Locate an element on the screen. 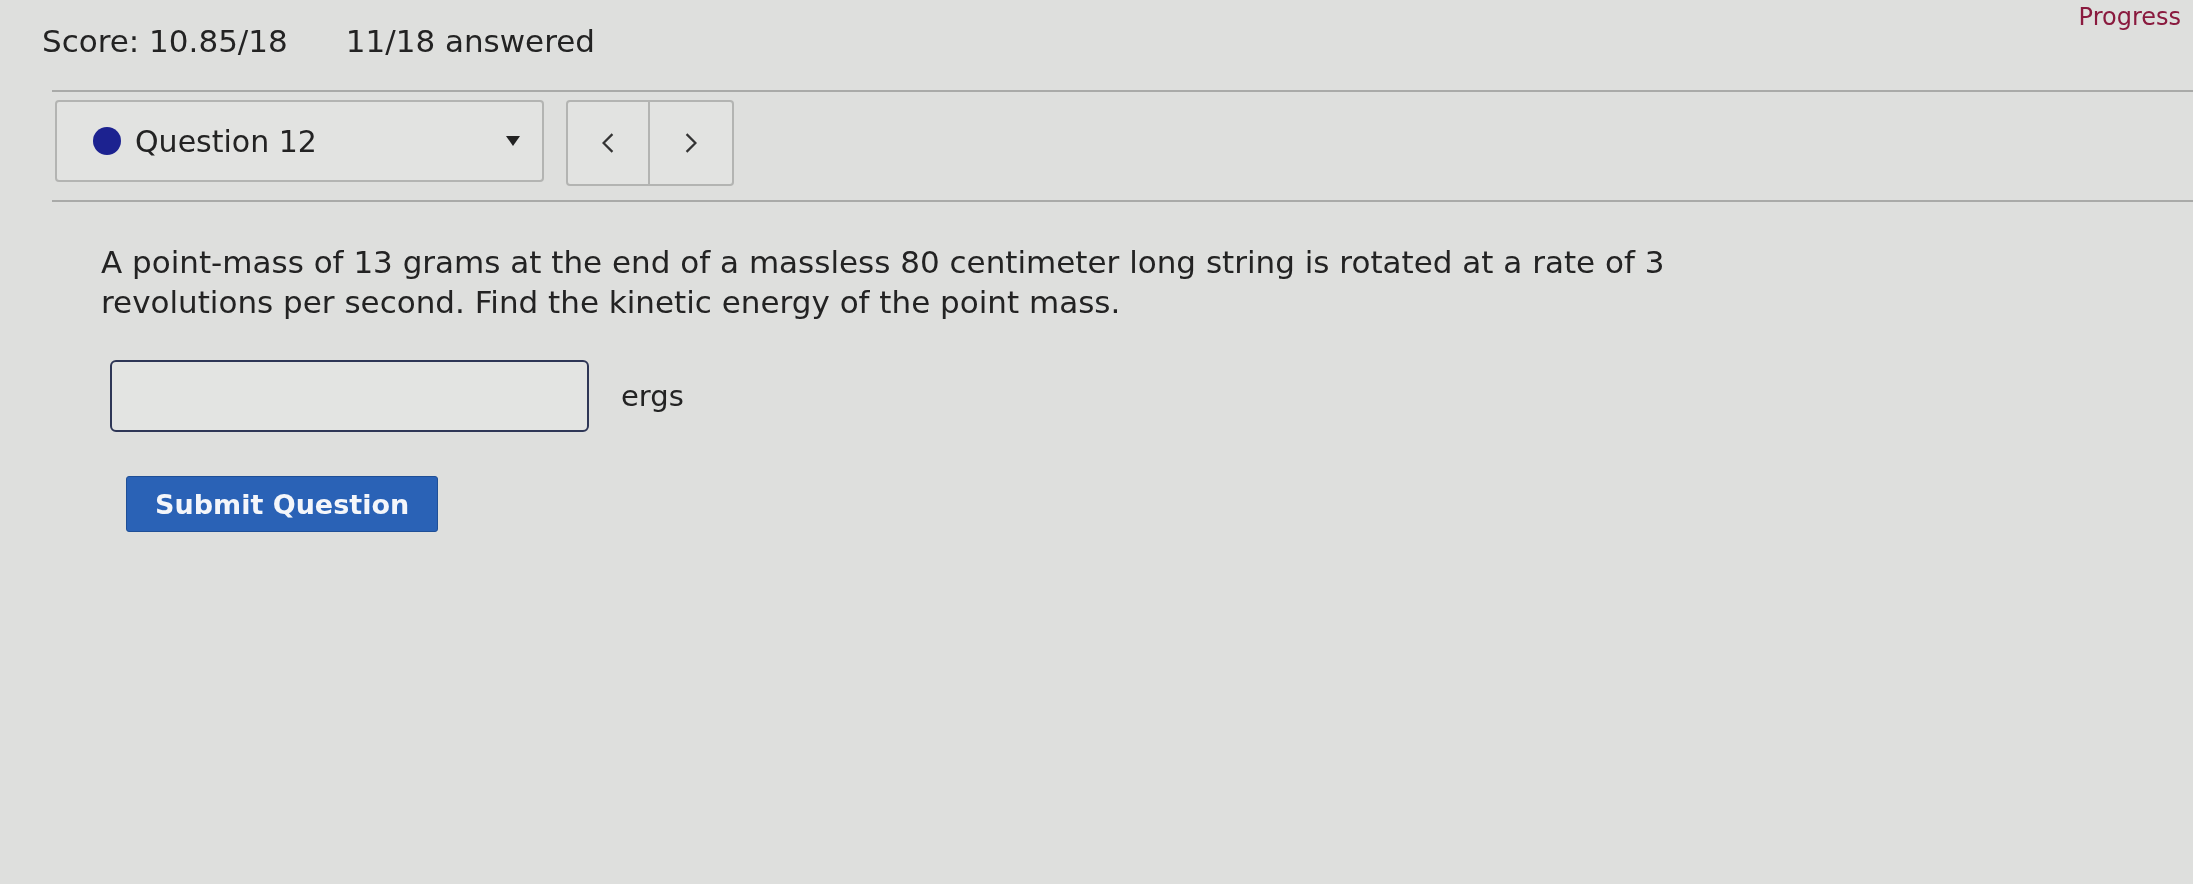 Image resolution: width=2193 pixels, height=884 pixels. previous-button is located at coordinates (608, 143).